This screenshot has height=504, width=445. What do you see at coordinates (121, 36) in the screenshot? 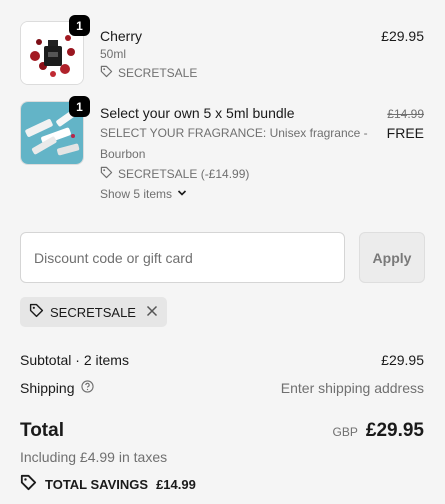
I see `product-name: Cherry` at bounding box center [121, 36].